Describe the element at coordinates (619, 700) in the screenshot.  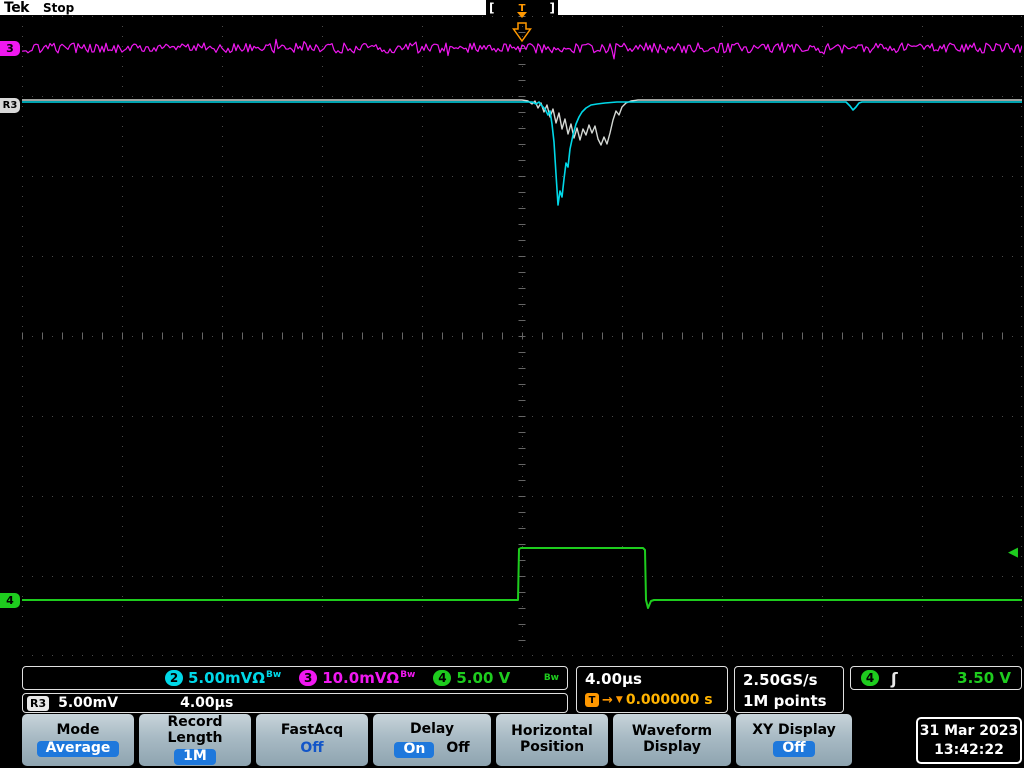
I see `delay-marker-icon: ▼` at that location.